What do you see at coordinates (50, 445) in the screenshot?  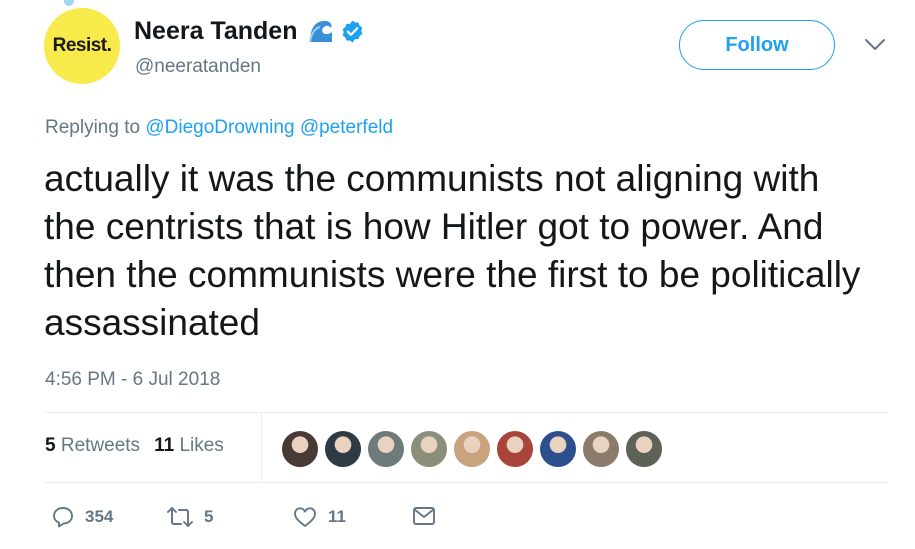 I see `retweets-count: 5` at bounding box center [50, 445].